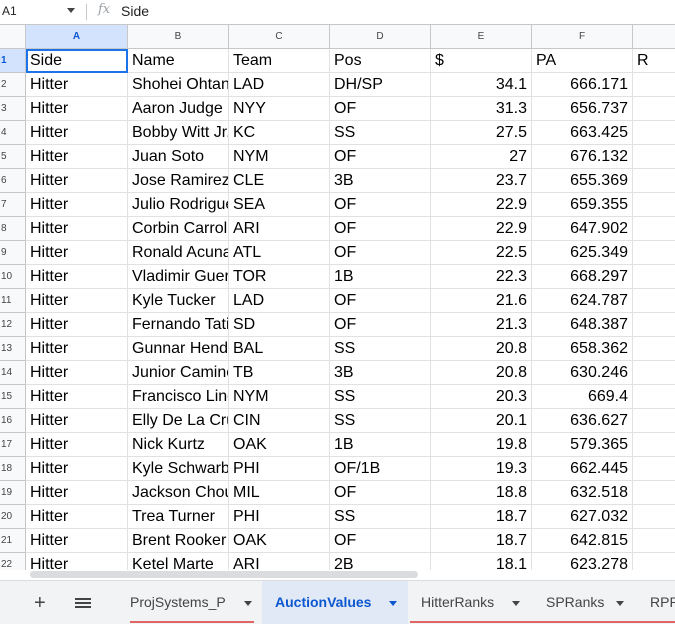  I want to click on table-cell: Ronald Acuna, so click(178, 253).